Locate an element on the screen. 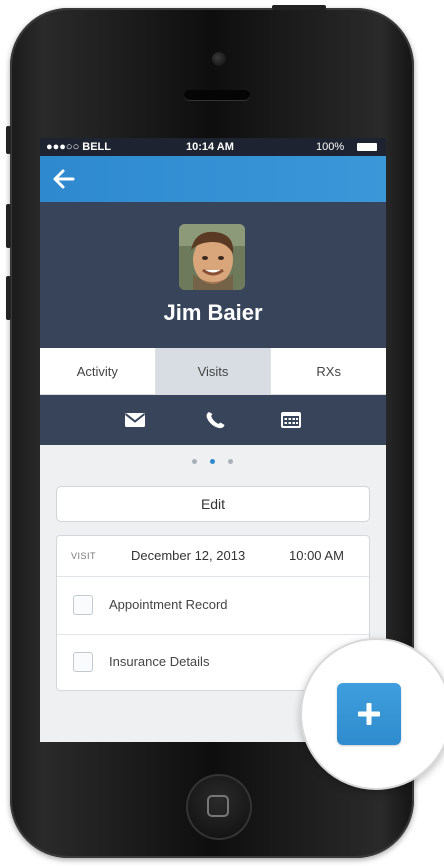 The image size is (444, 866). profile-name: Jim Baier is located at coordinates (213, 312).